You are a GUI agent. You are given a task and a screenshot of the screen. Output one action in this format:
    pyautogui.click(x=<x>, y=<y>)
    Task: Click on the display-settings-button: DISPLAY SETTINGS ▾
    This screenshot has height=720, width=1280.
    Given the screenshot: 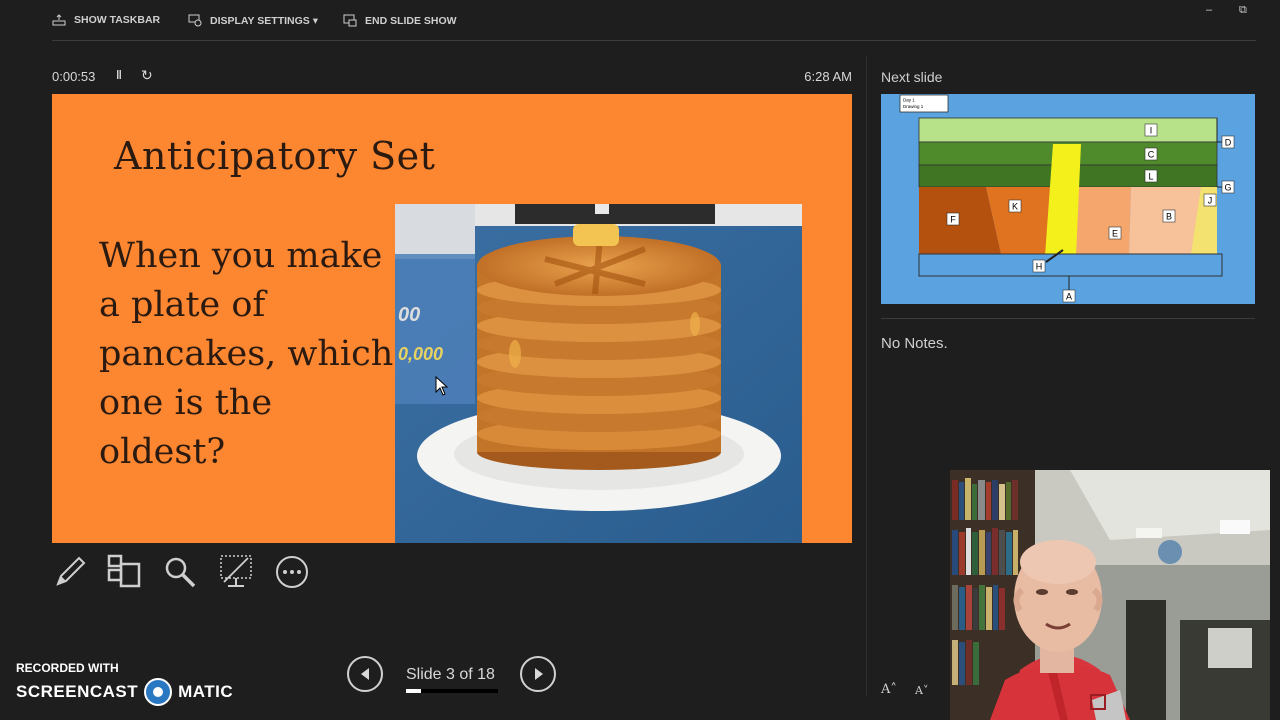 What is the action you would take?
    pyautogui.click(x=253, y=20)
    